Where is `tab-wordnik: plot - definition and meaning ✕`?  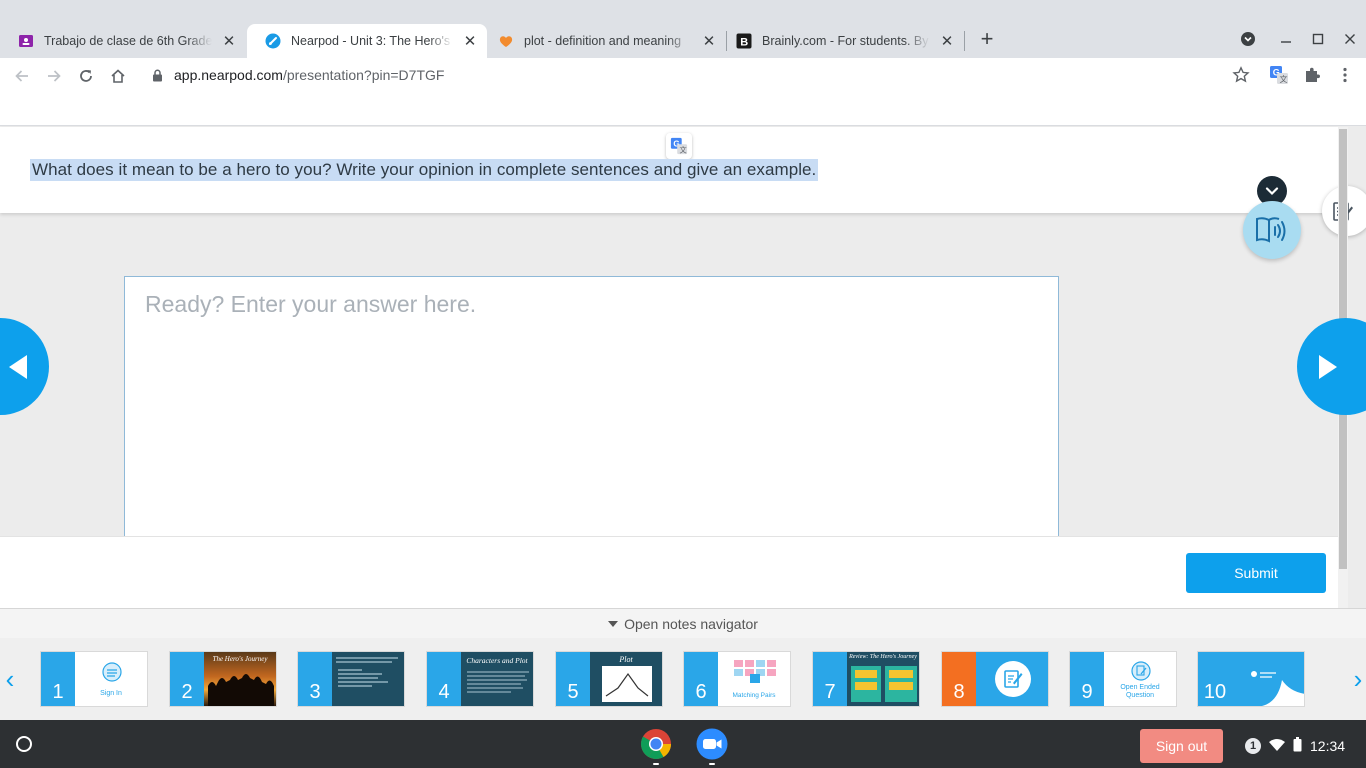
tab-wordnik: plot - definition and meaning ✕ is located at coordinates (603, 41).